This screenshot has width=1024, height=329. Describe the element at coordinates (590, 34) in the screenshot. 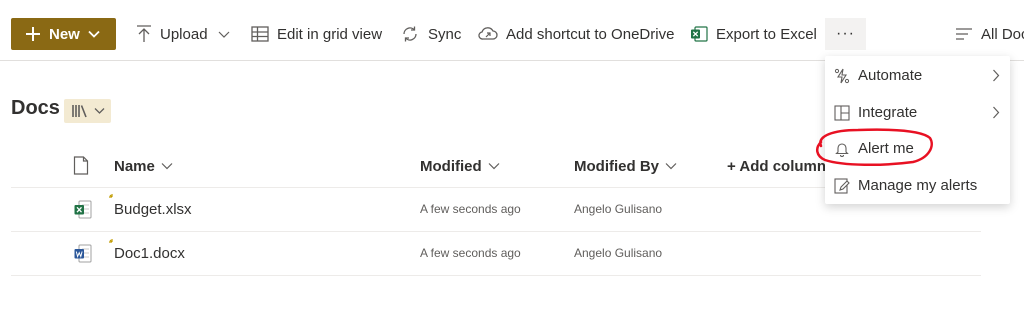

I see `add-shortcut-label: Add shortcut to OneDrive` at that location.